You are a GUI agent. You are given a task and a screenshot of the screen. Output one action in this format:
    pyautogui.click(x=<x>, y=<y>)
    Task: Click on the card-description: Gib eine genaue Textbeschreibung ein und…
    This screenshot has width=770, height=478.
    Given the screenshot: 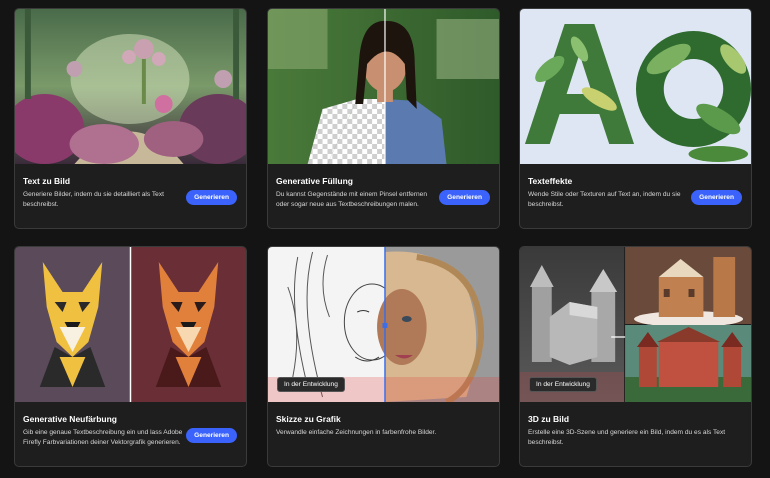 What is the action you would take?
    pyautogui.click(x=103, y=437)
    